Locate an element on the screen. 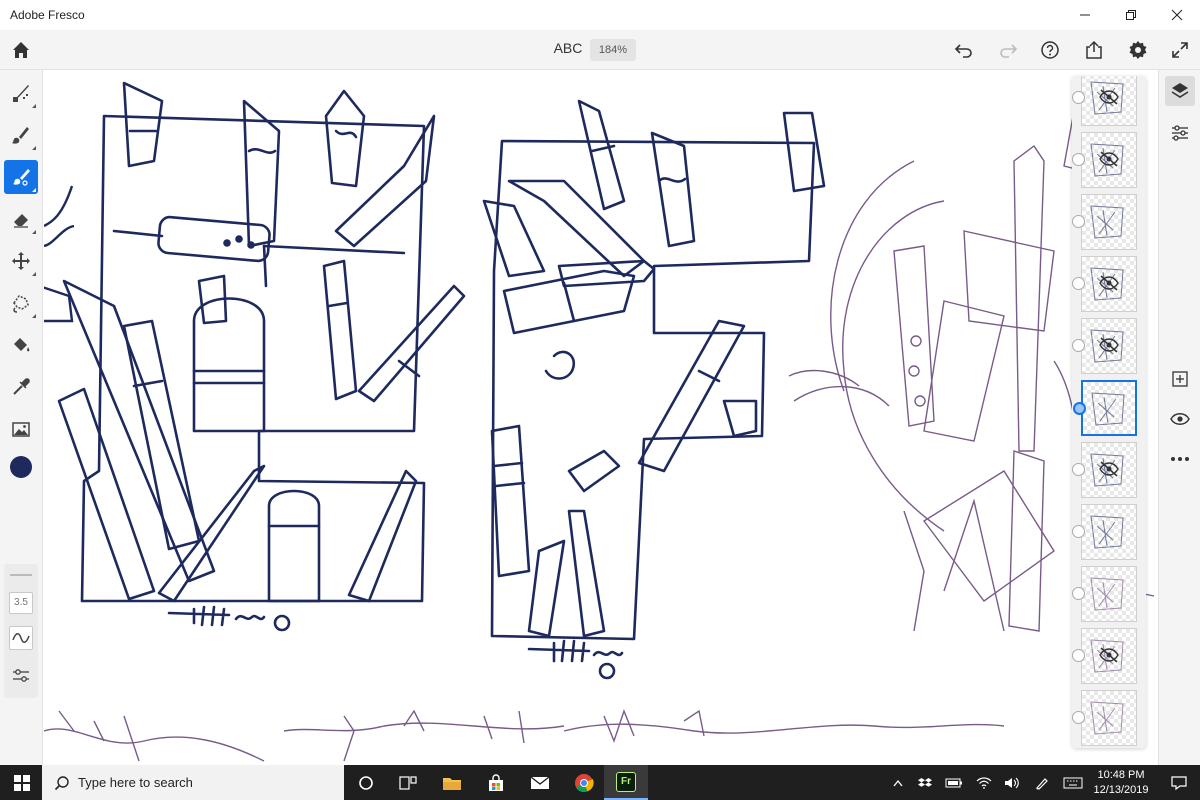 Image resolution: width=1200 pixels, height=800 pixels. battery-tray-icon is located at coordinates (954, 782).